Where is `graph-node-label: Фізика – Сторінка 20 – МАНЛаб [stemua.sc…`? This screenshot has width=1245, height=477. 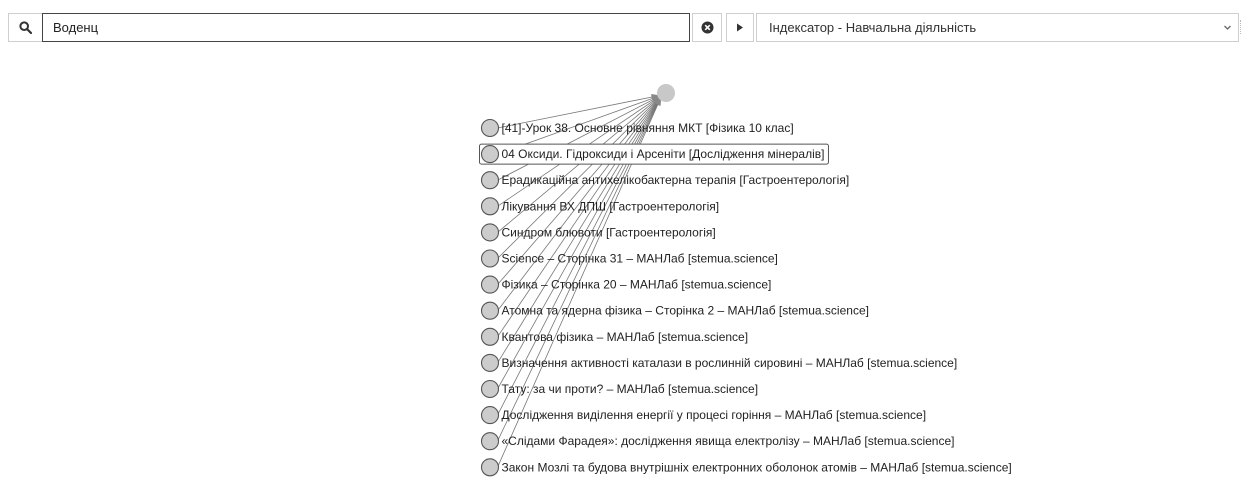 graph-node-label: Фізика – Сторінка 20 – МАНЛаб [stemua.sc… is located at coordinates (637, 285).